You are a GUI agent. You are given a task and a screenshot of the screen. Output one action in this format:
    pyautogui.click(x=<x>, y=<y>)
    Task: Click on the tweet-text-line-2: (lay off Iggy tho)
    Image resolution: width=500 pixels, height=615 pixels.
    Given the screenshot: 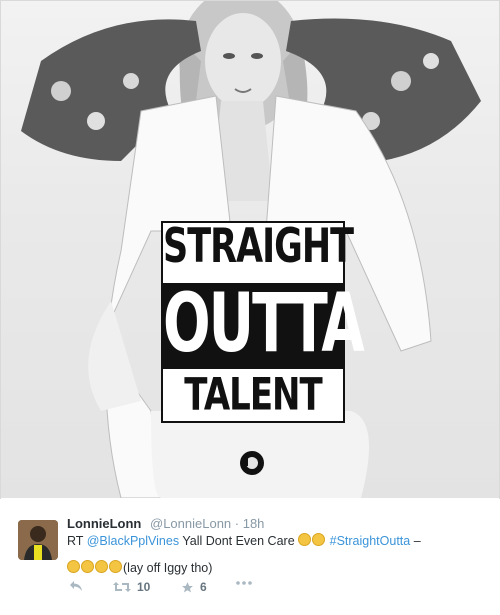 What is the action you would take?
    pyautogui.click(x=139, y=567)
    